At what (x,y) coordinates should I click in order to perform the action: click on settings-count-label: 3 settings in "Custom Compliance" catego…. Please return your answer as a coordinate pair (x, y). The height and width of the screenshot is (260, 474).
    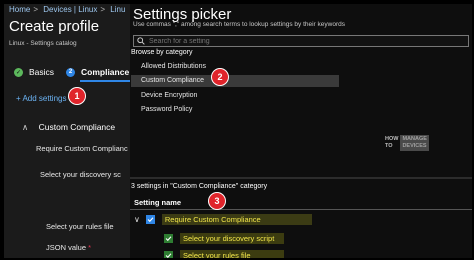
    Looking at the image, I should click on (199, 186).